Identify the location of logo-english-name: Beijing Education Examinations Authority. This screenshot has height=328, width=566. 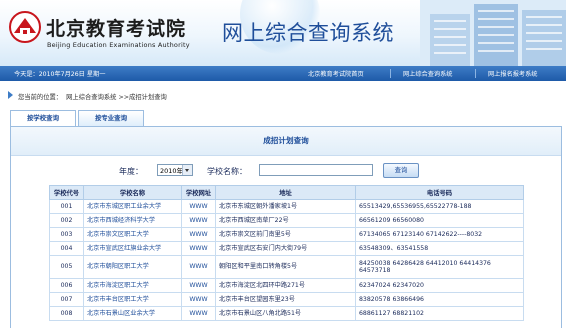
(118, 45).